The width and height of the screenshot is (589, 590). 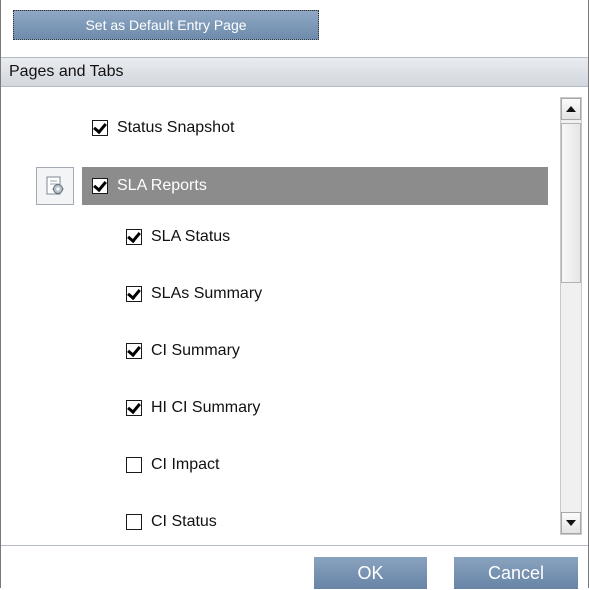 What do you see at coordinates (134, 465) in the screenshot?
I see `ci-impact-checkbox` at bounding box center [134, 465].